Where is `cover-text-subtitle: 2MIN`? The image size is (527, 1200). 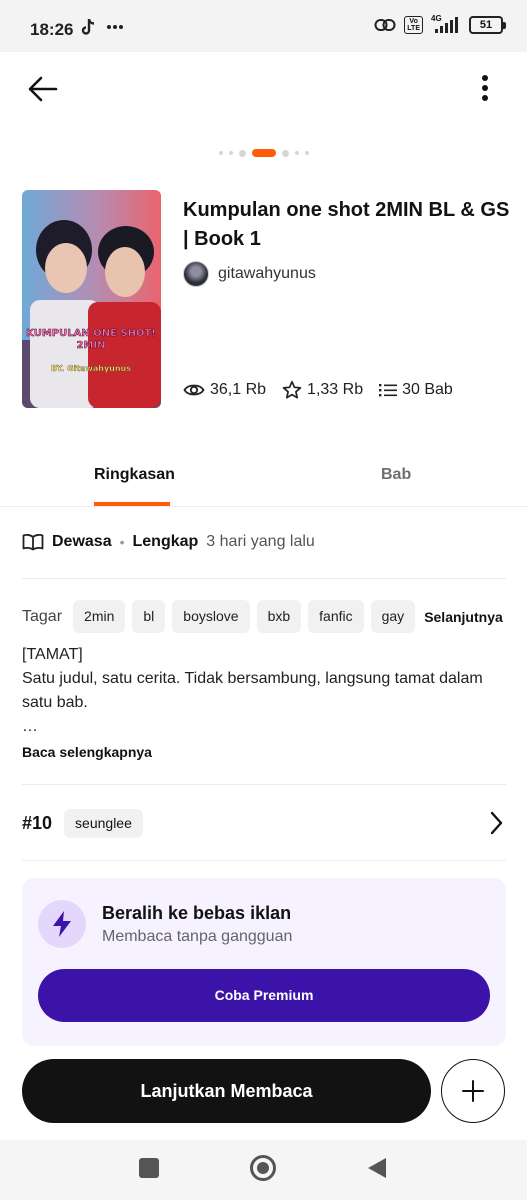 cover-text-subtitle: 2MIN is located at coordinates (91, 345).